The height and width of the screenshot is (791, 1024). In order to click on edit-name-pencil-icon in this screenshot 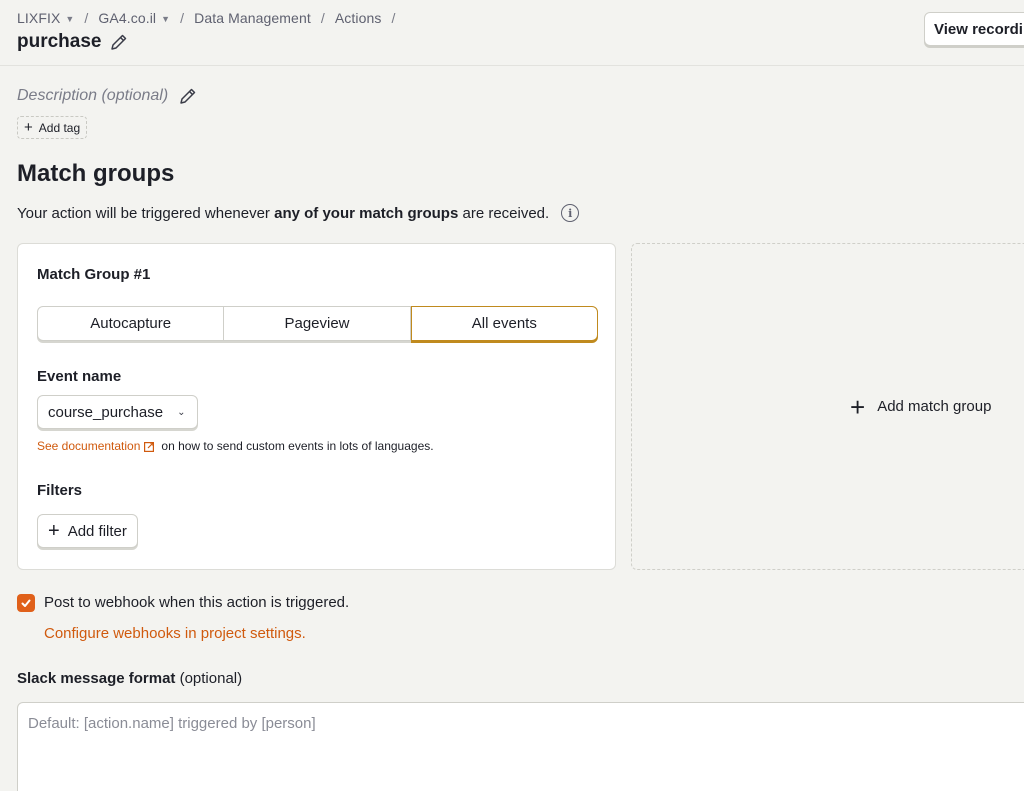, I will do `click(119, 42)`.